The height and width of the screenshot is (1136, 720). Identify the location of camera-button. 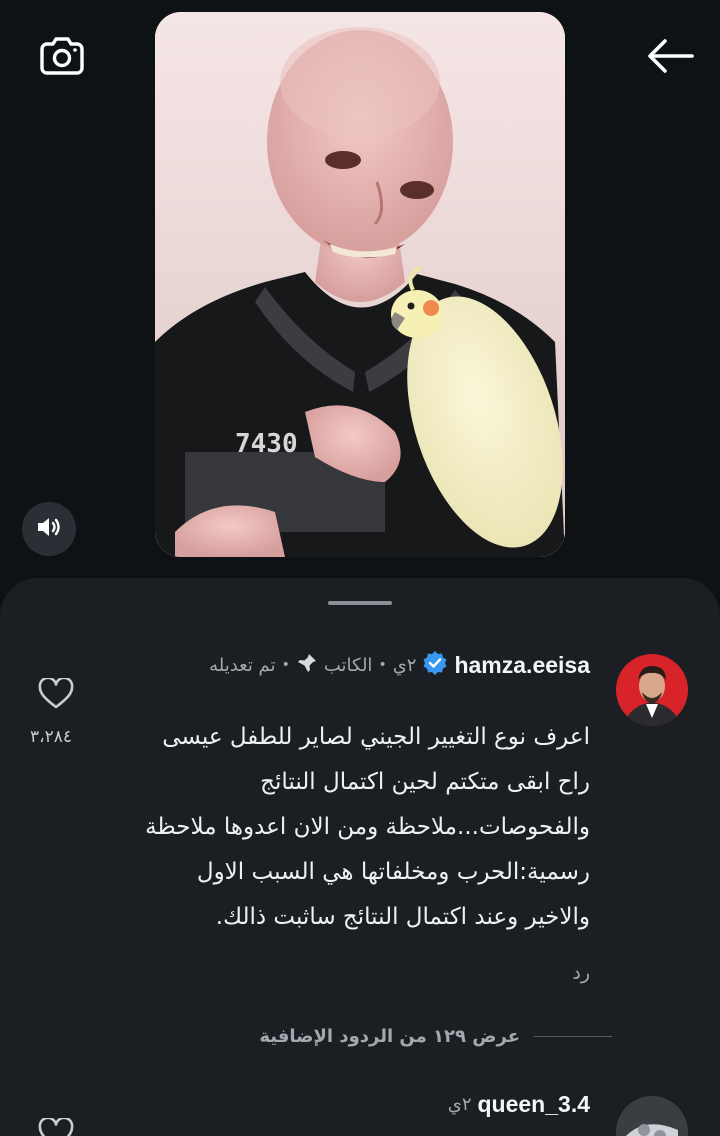
(62, 58).